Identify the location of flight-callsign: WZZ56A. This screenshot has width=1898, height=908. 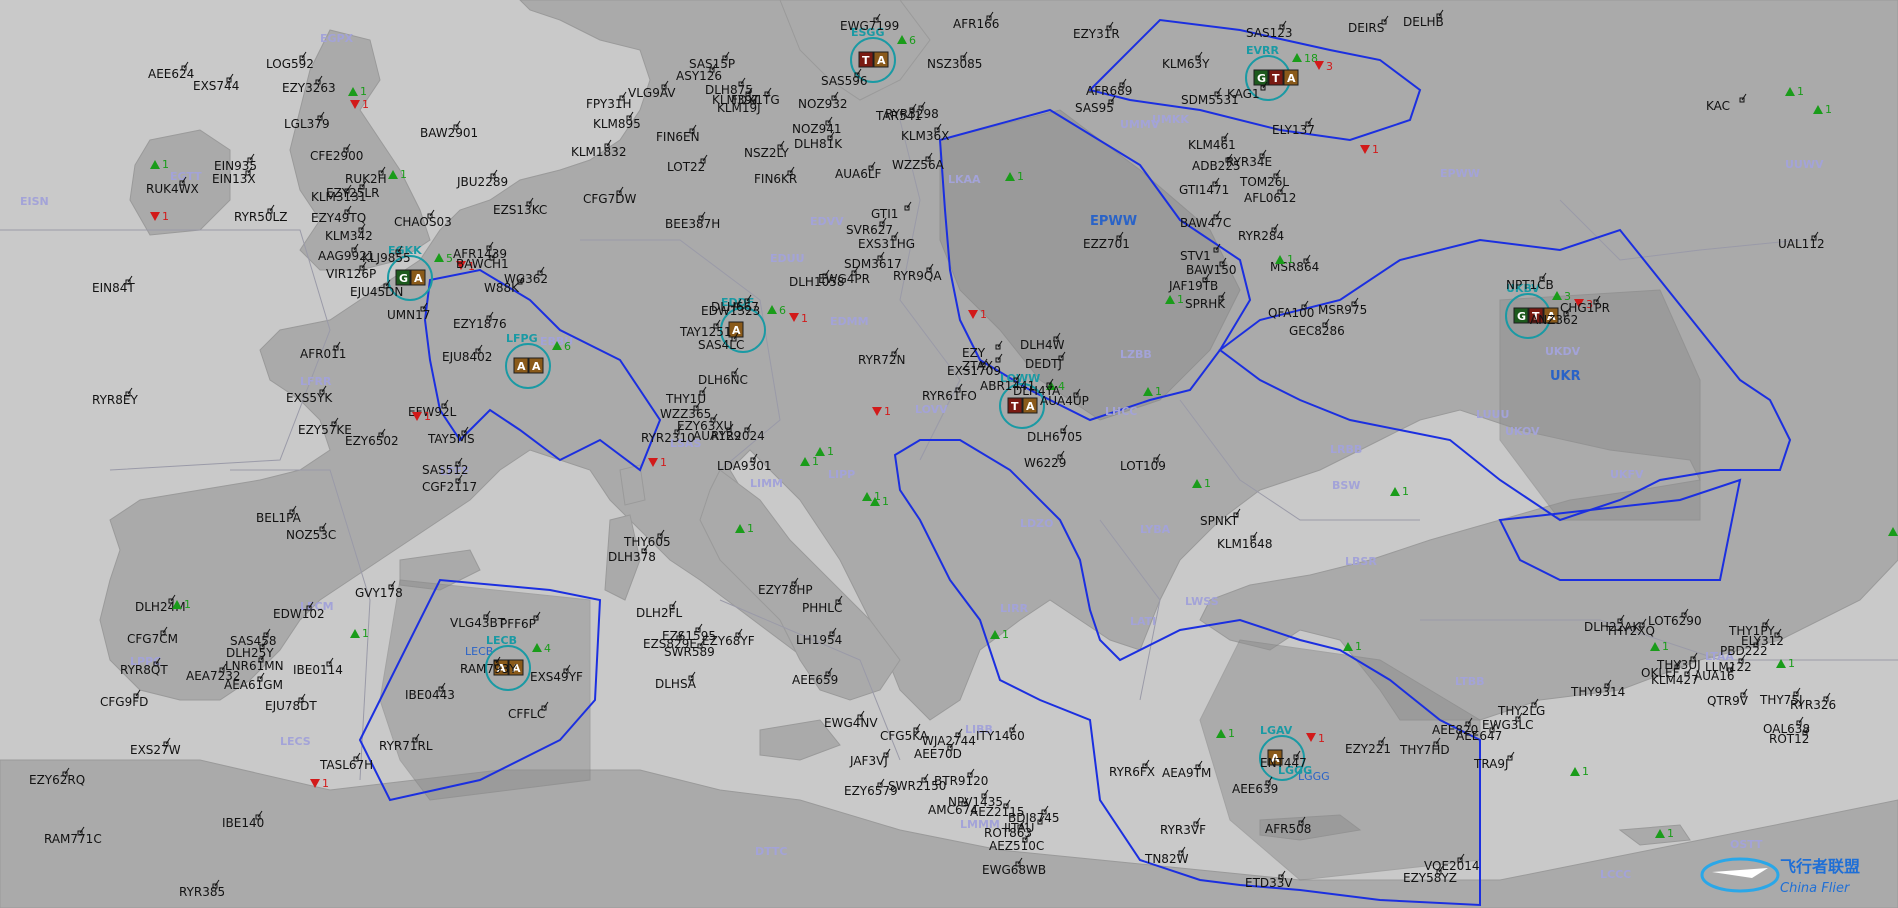
(918, 165).